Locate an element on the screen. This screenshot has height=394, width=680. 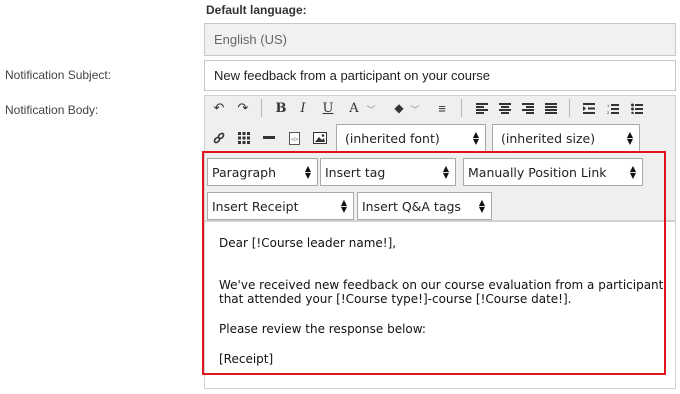
horizontal-rule-icon is located at coordinates (269, 138).